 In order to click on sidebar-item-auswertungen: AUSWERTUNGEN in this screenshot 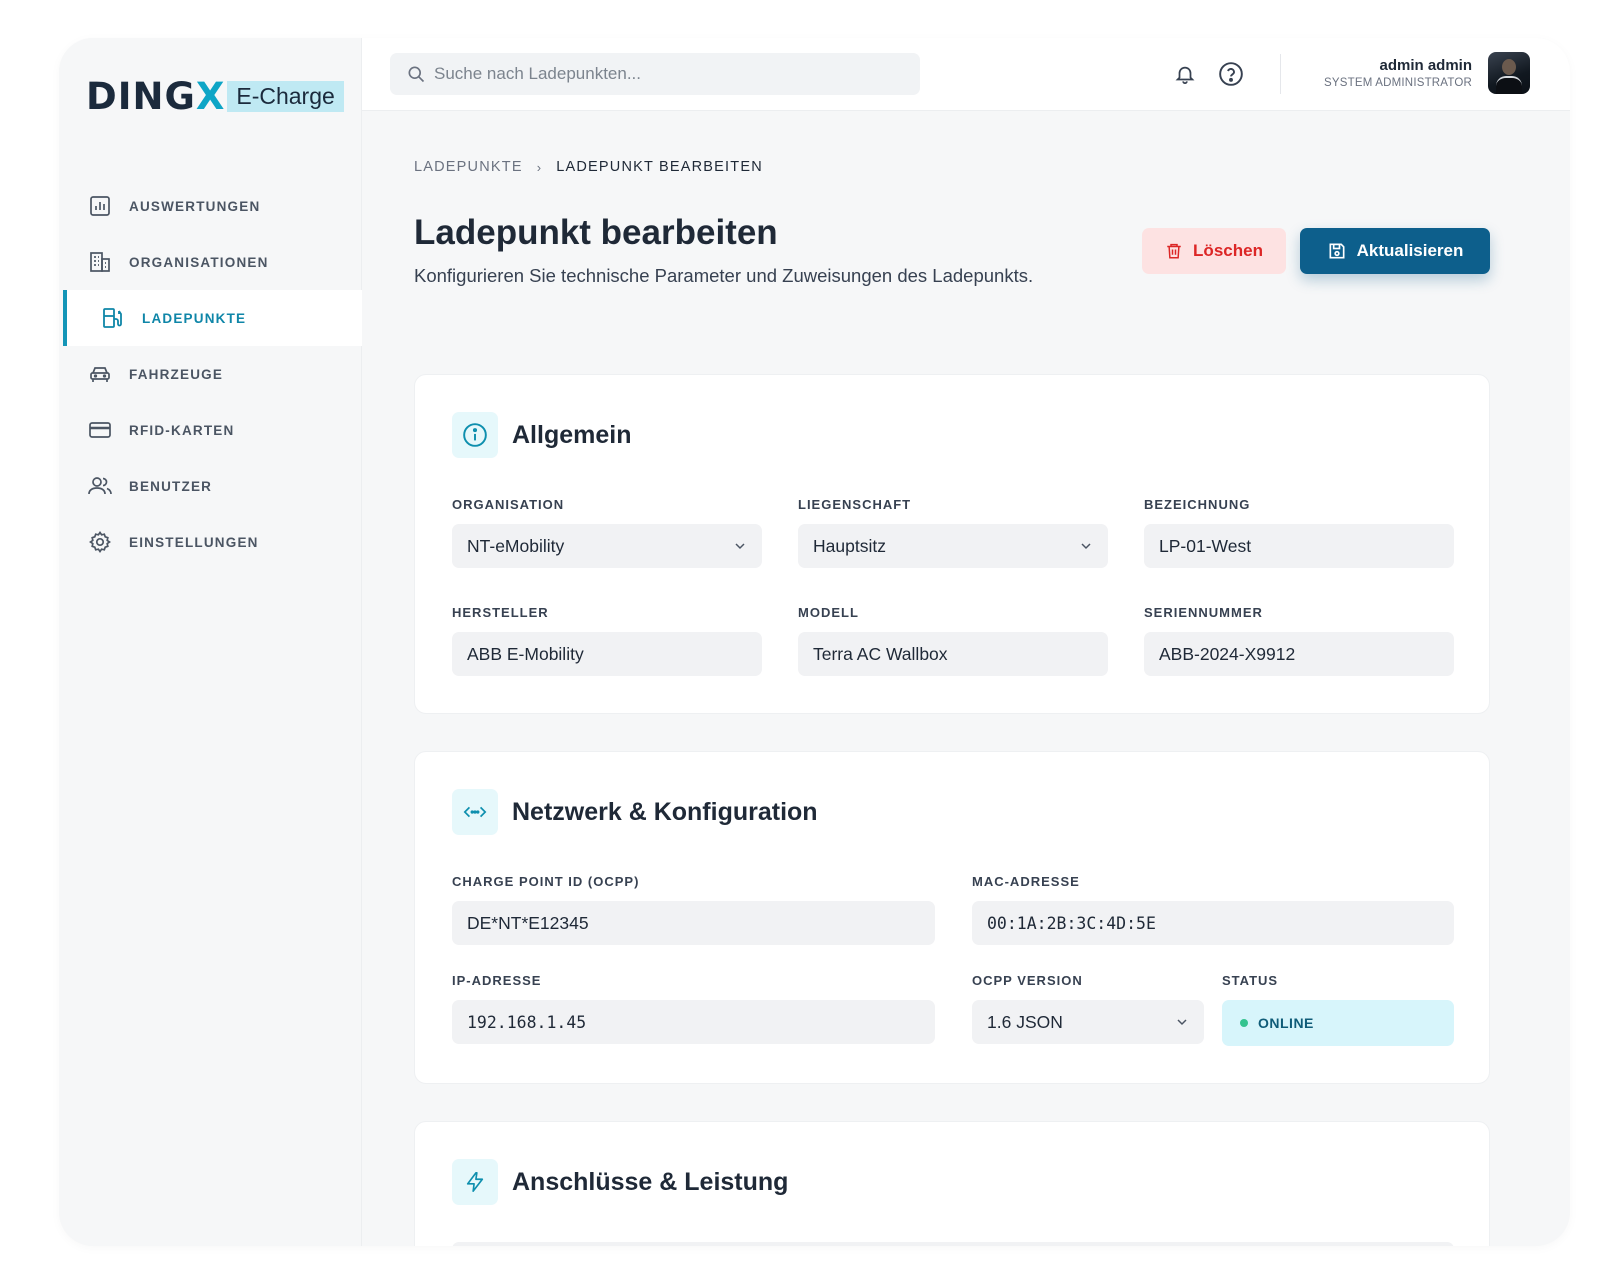, I will do `click(210, 206)`.